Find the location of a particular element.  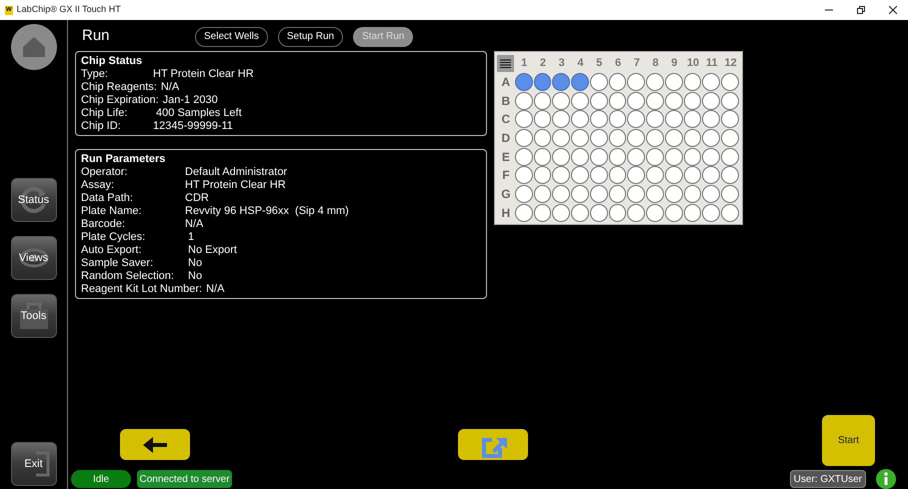

back-button is located at coordinates (155, 444).